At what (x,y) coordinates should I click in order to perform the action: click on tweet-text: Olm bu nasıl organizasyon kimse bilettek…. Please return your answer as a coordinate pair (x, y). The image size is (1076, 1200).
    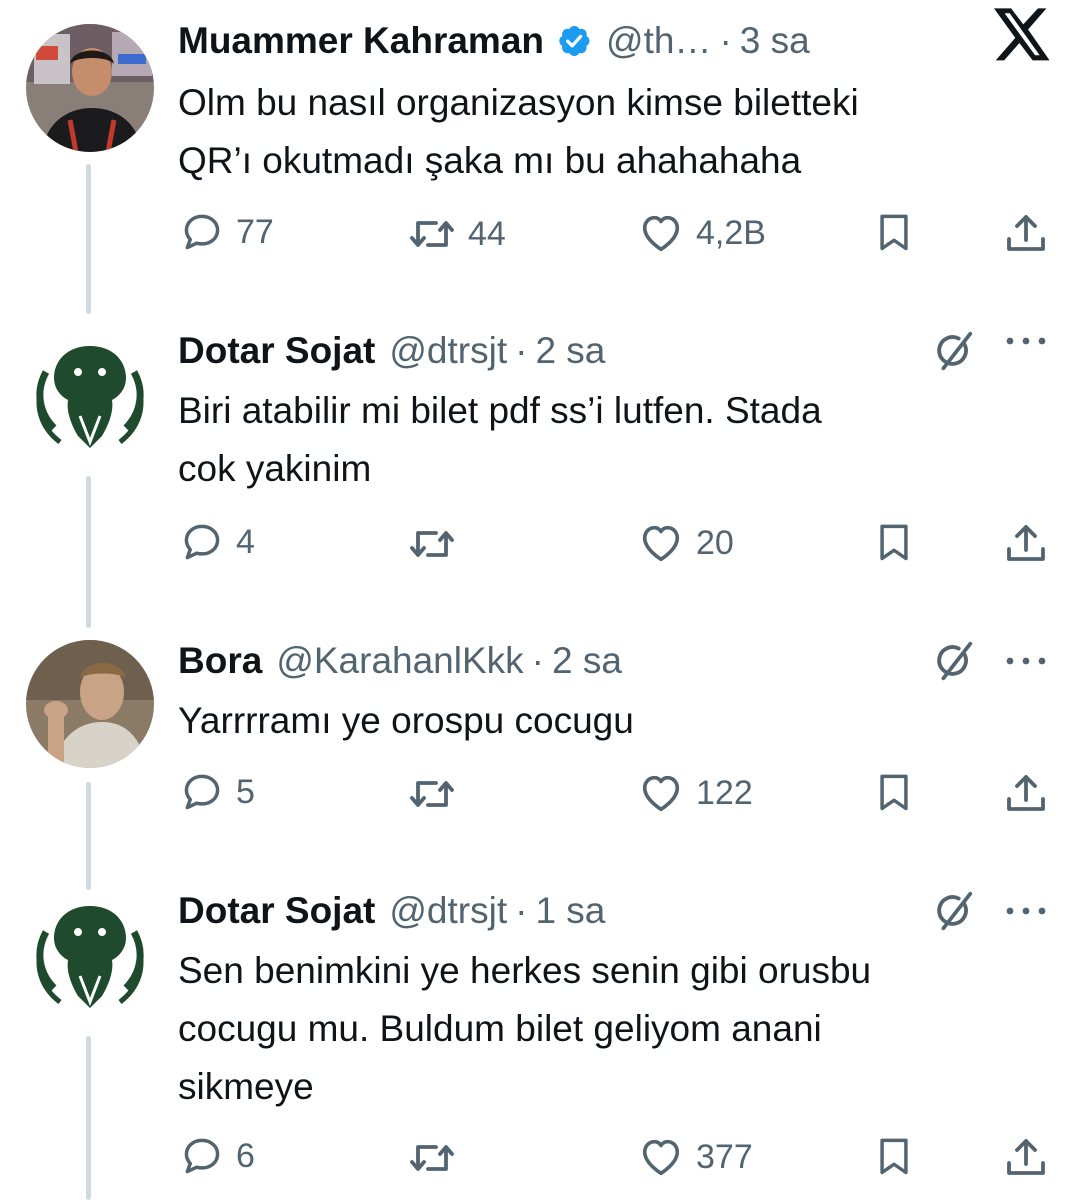
    Looking at the image, I should click on (518, 132).